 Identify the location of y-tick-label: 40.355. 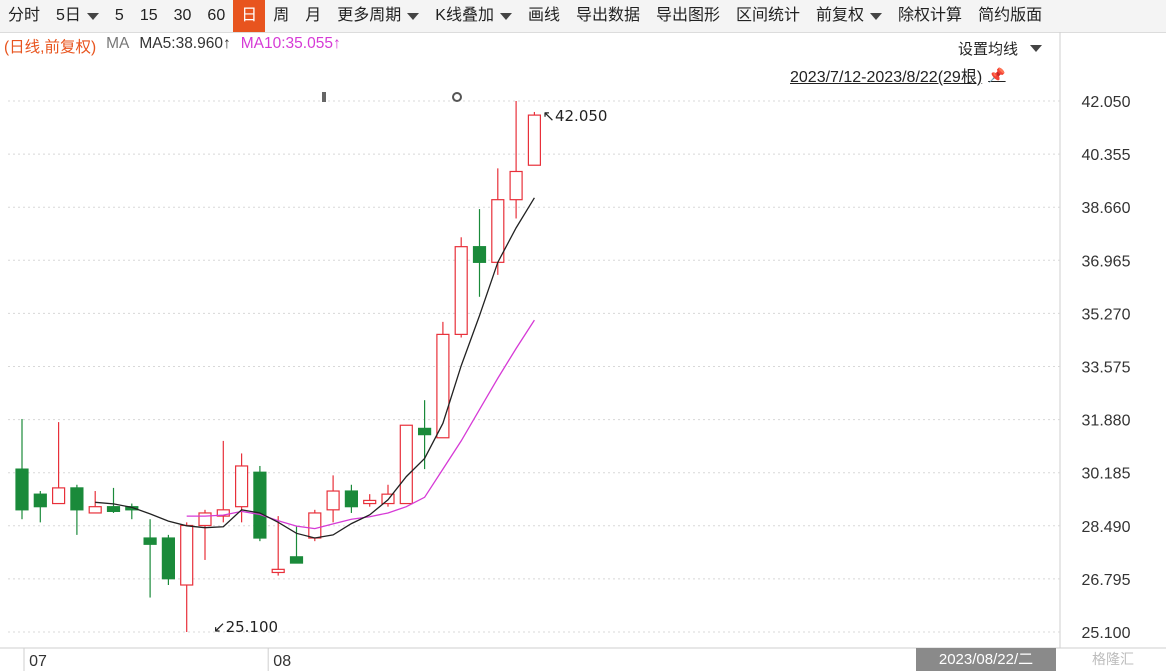
(1106, 155).